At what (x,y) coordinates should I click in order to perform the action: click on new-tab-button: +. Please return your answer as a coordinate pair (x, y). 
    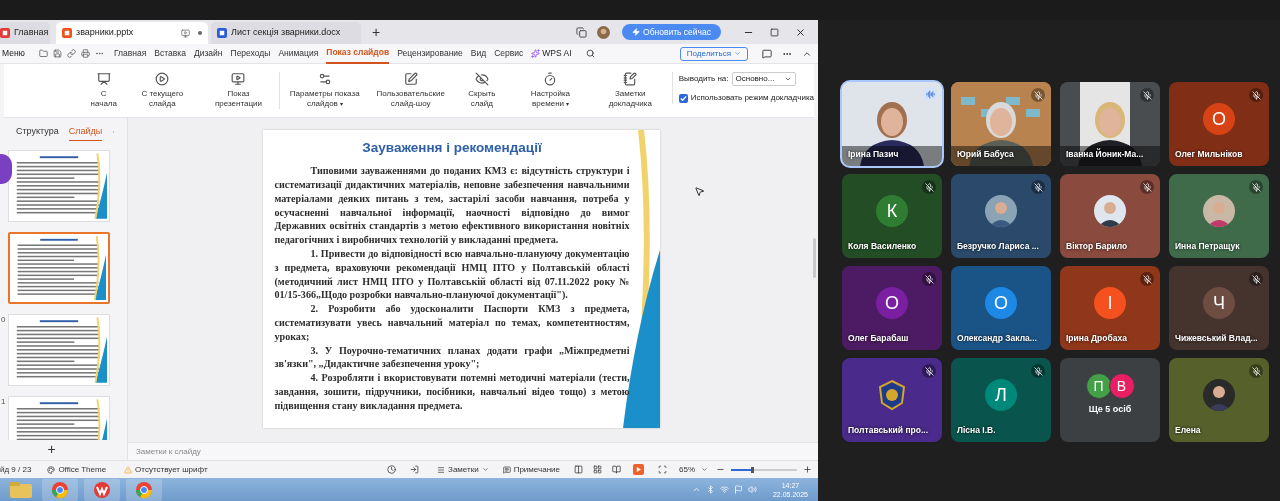
    Looking at the image, I should click on (376, 32).